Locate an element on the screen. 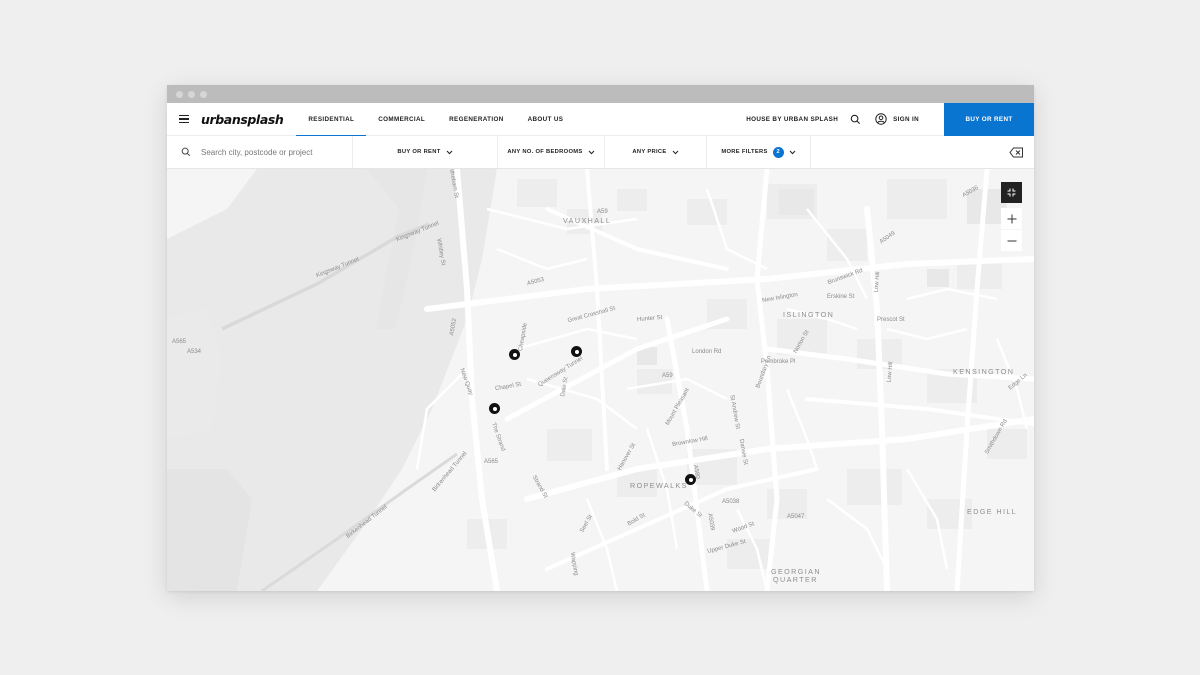 This screenshot has height=675, width=1200. price-filter: ANY PRICE is located at coordinates (656, 152).